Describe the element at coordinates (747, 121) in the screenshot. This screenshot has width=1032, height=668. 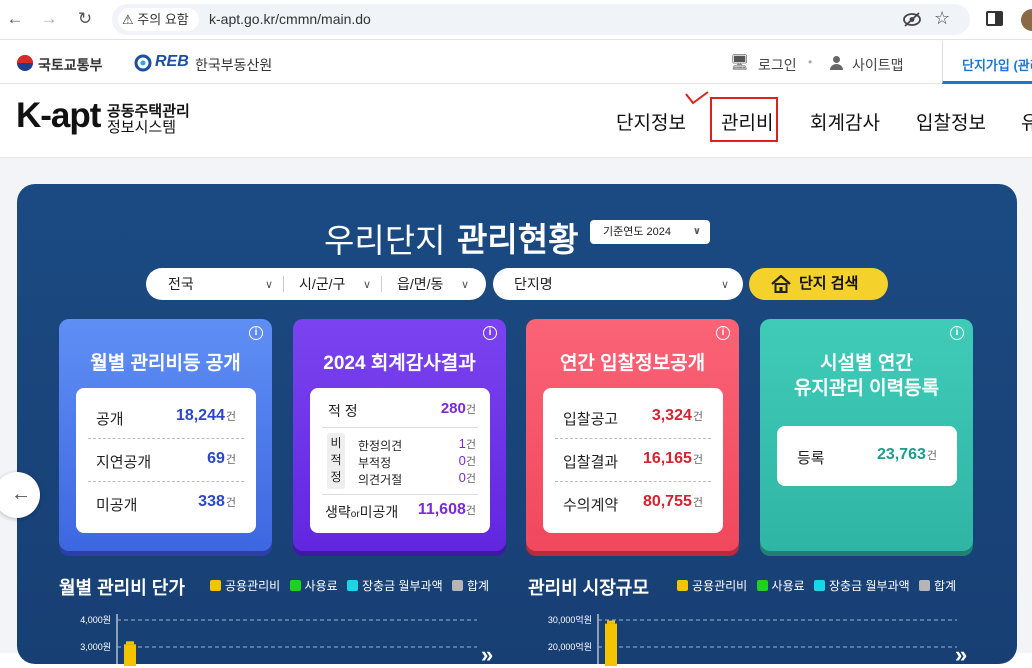
I see `menu-management-fee: 관리비` at that location.